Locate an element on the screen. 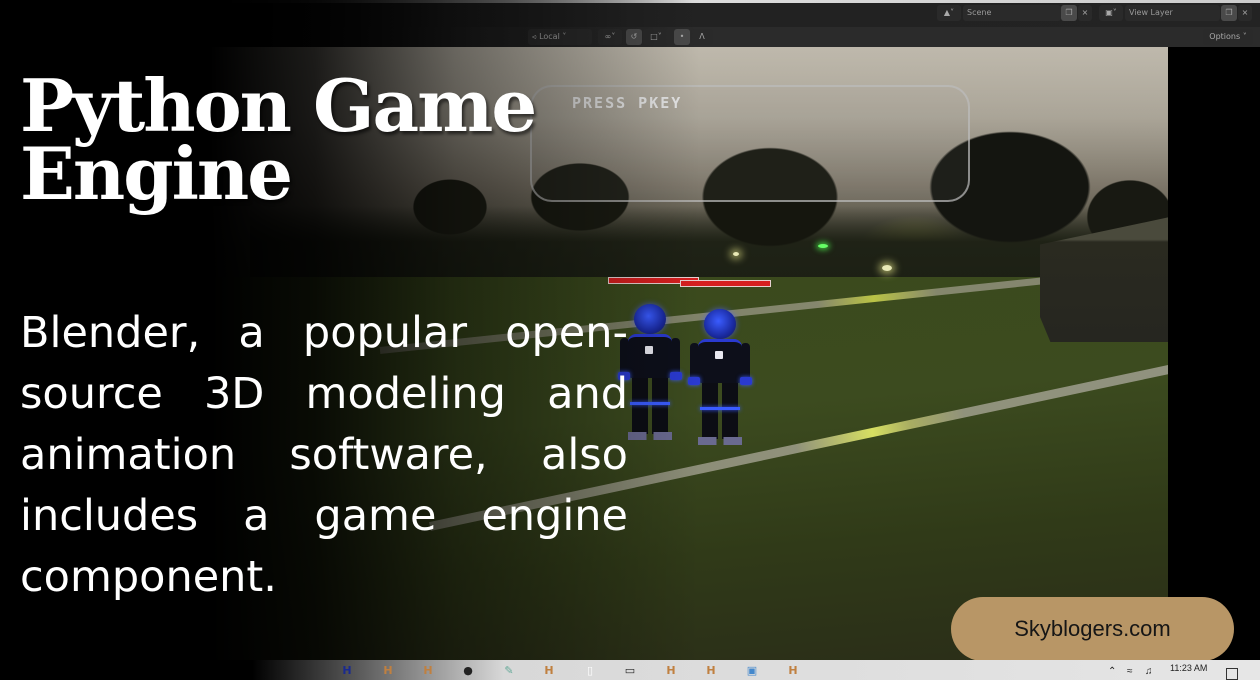 The image size is (1260, 680). paint-icon: ✎ is located at coordinates (509, 671).